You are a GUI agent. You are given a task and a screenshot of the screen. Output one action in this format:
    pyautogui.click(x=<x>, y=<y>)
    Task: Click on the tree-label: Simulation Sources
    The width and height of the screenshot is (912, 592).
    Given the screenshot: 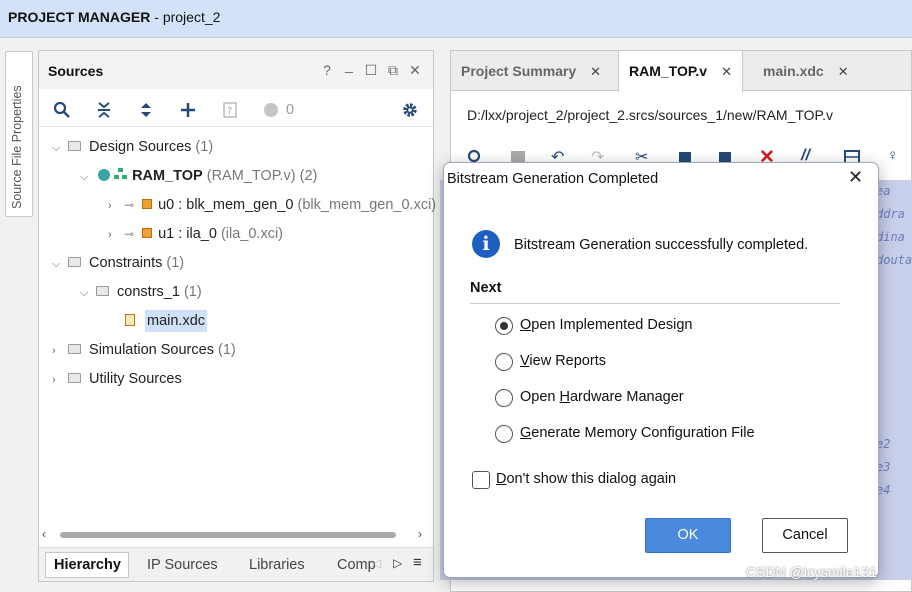 What is the action you would take?
    pyautogui.click(x=151, y=350)
    